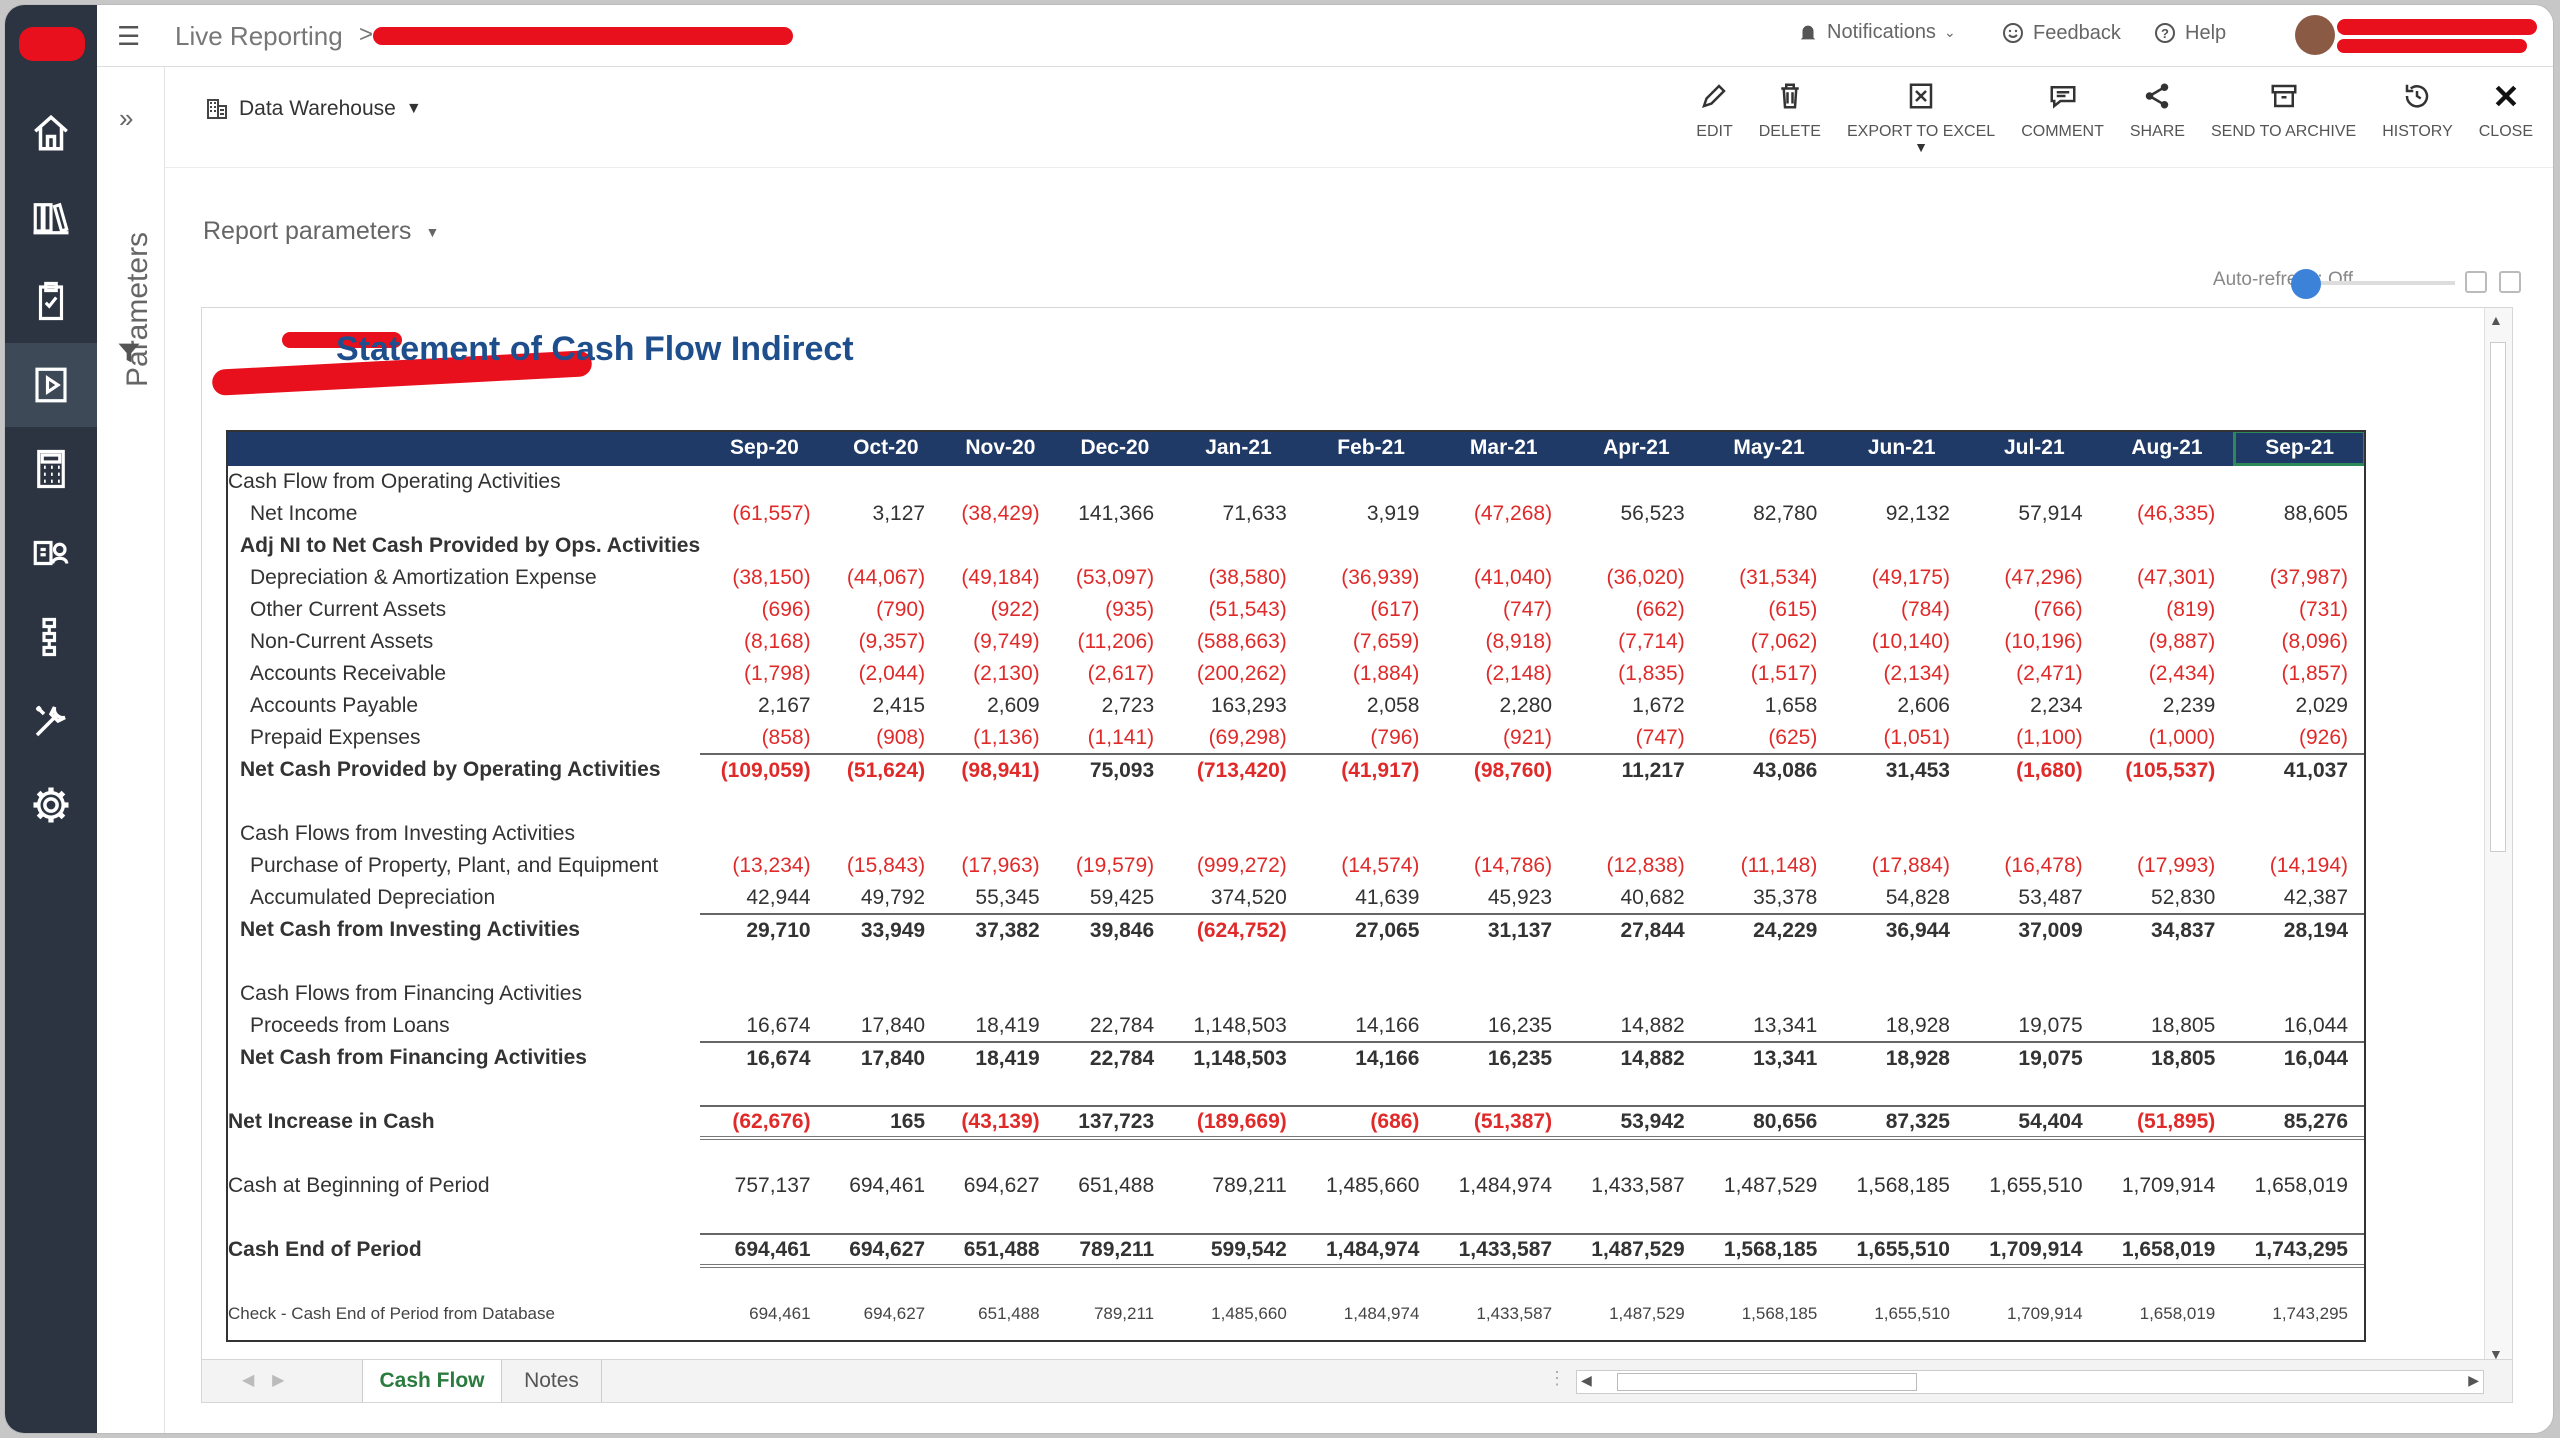  What do you see at coordinates (1371, 706) in the screenshot?
I see `value-cell: 2,058` at bounding box center [1371, 706].